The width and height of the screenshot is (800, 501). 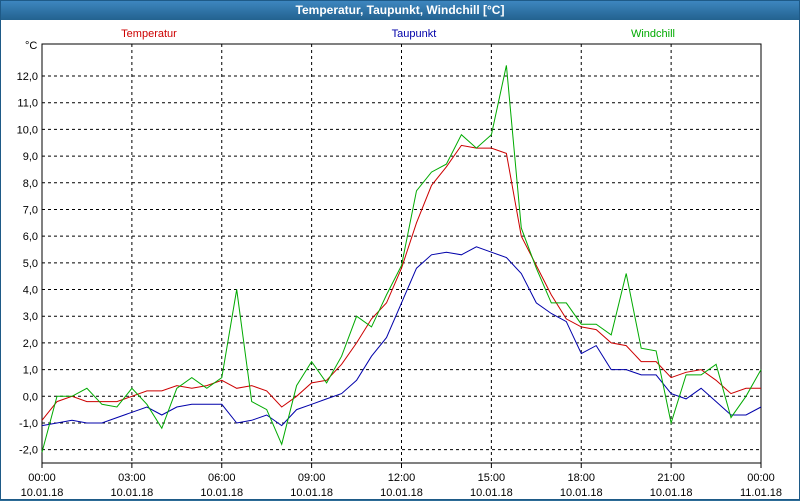 I want to click on x-tick-time: 15:00, so click(x=492, y=478).